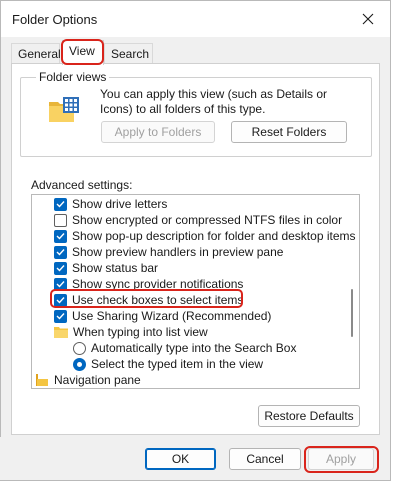  I want to click on tab-view: View, so click(83, 52).